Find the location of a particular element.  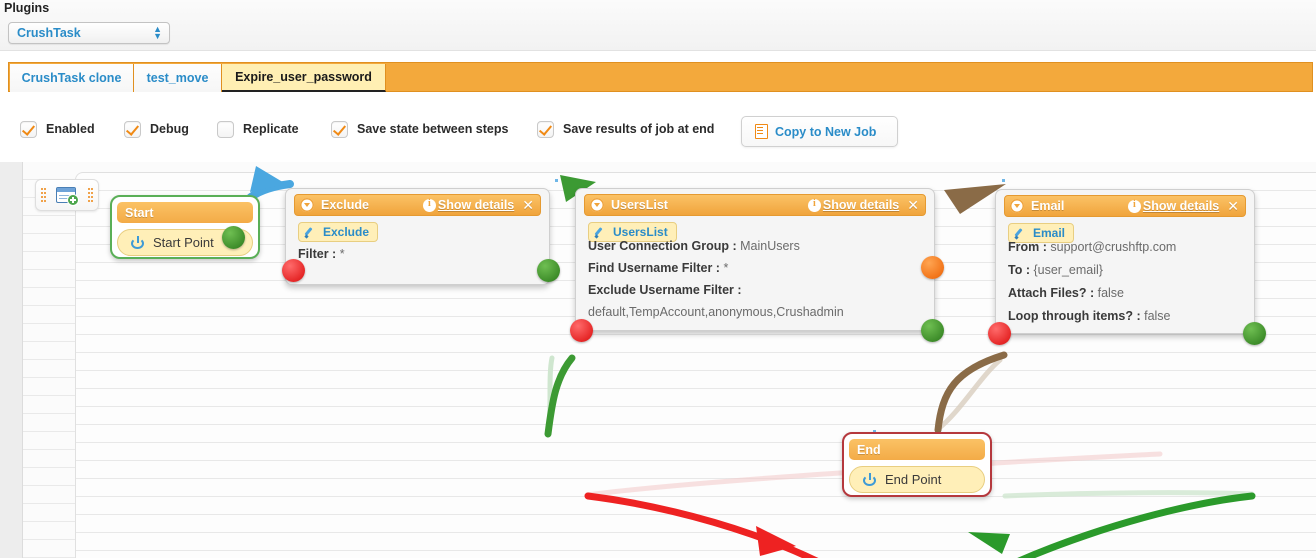

prop-key: Attach Files? : is located at coordinates (1051, 293).